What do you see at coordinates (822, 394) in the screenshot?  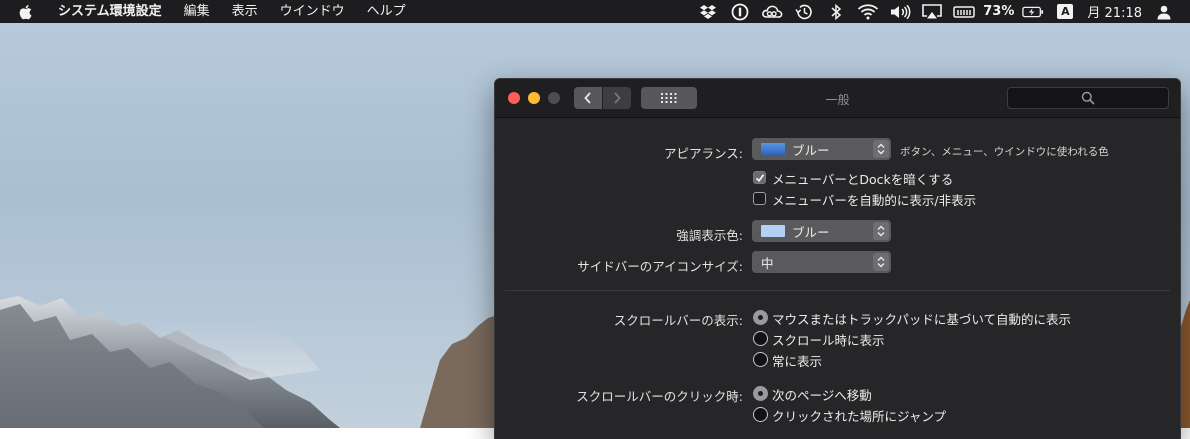 I see `scroll-click-next-page-label: 次のページへ移動` at bounding box center [822, 394].